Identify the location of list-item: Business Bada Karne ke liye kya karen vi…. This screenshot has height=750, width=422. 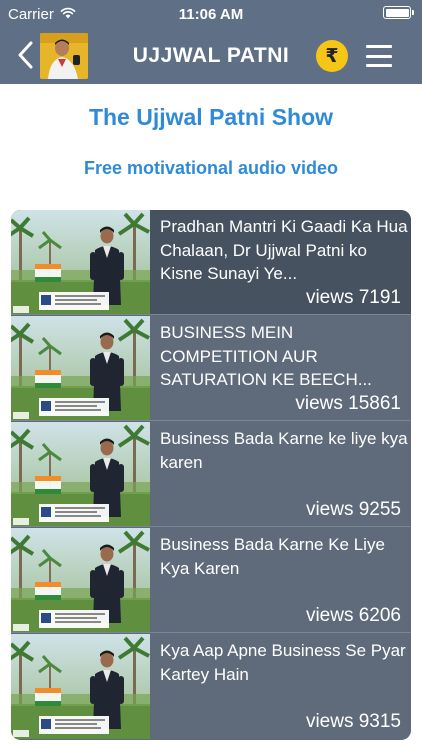
(211, 474).